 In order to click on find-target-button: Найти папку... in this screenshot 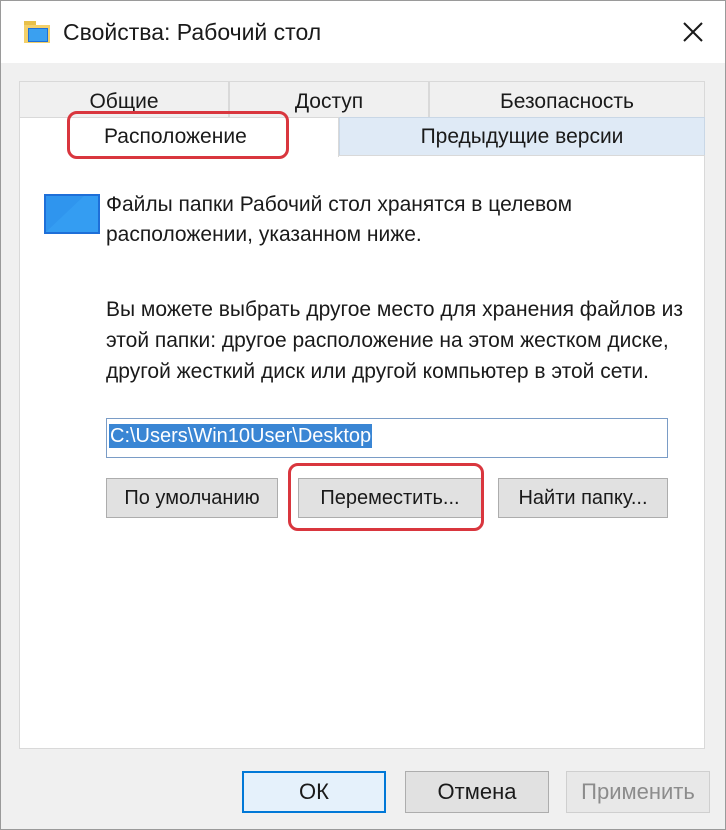, I will do `click(583, 498)`.